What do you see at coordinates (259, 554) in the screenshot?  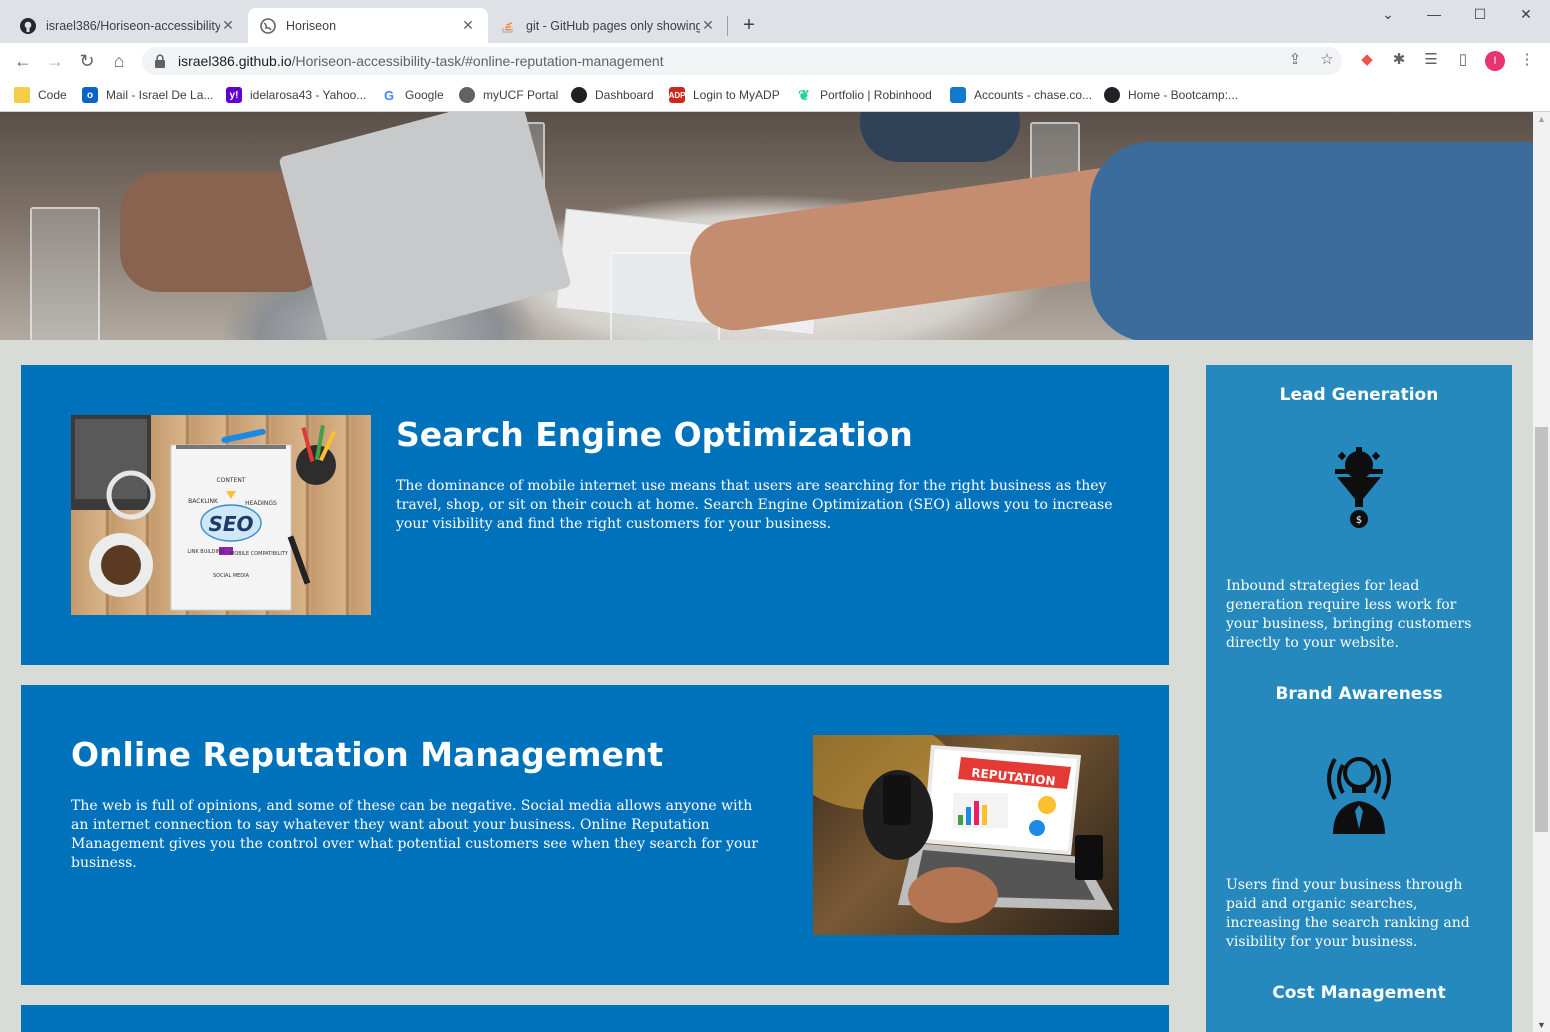 I see `seo-image-word: MOBILE COMPATIBILITY` at bounding box center [259, 554].